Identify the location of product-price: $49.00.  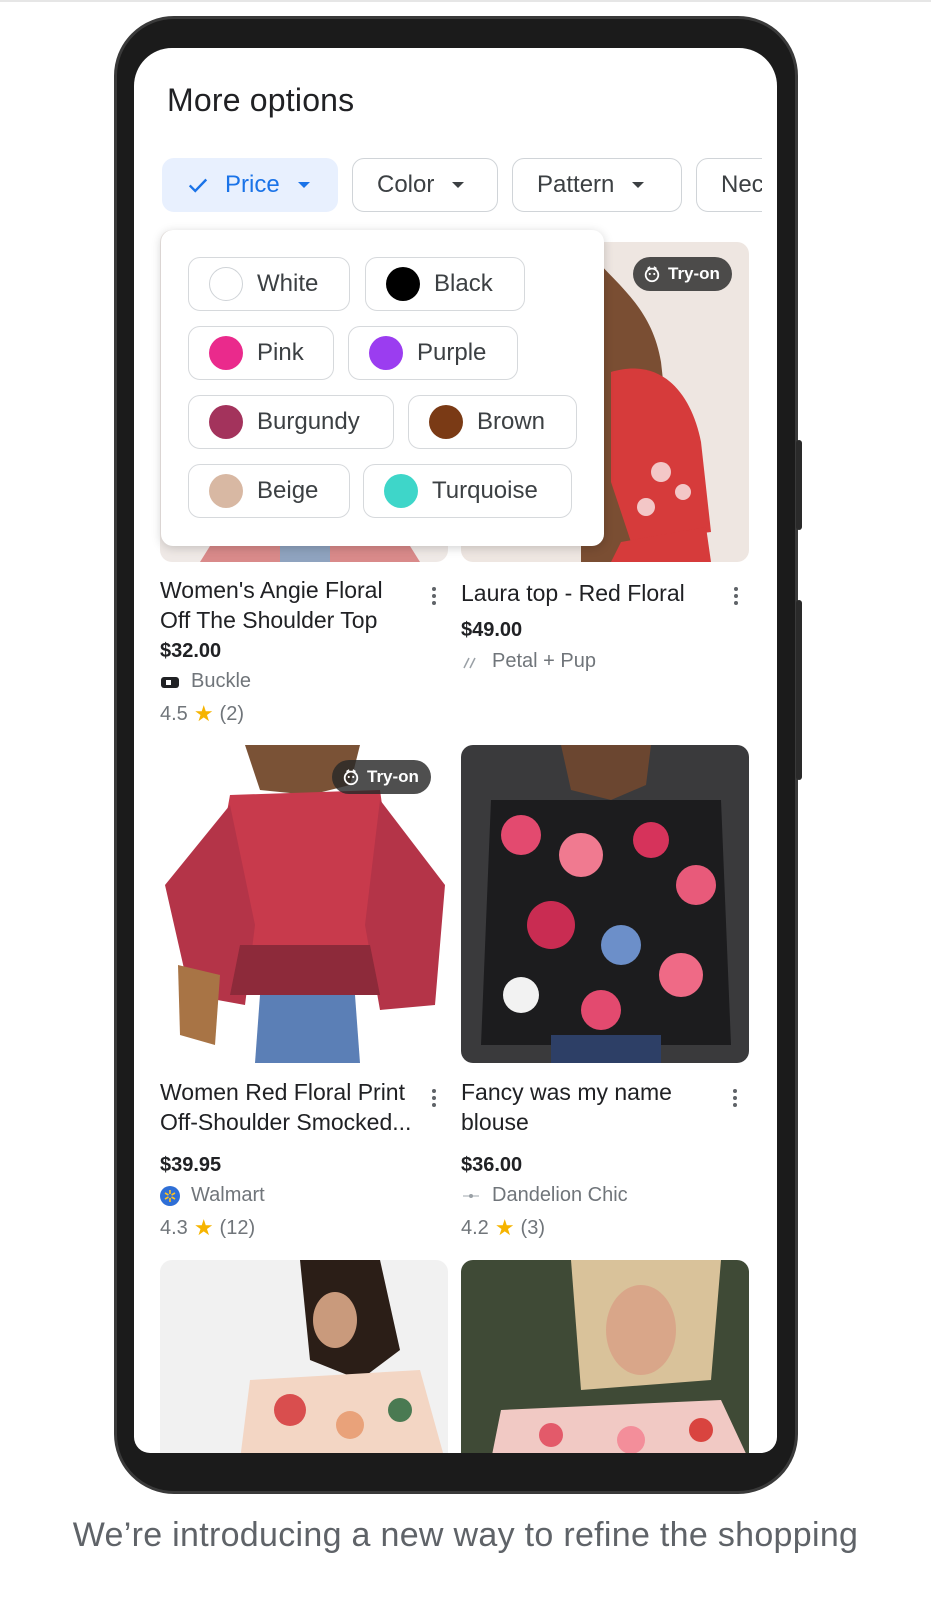
(492, 630).